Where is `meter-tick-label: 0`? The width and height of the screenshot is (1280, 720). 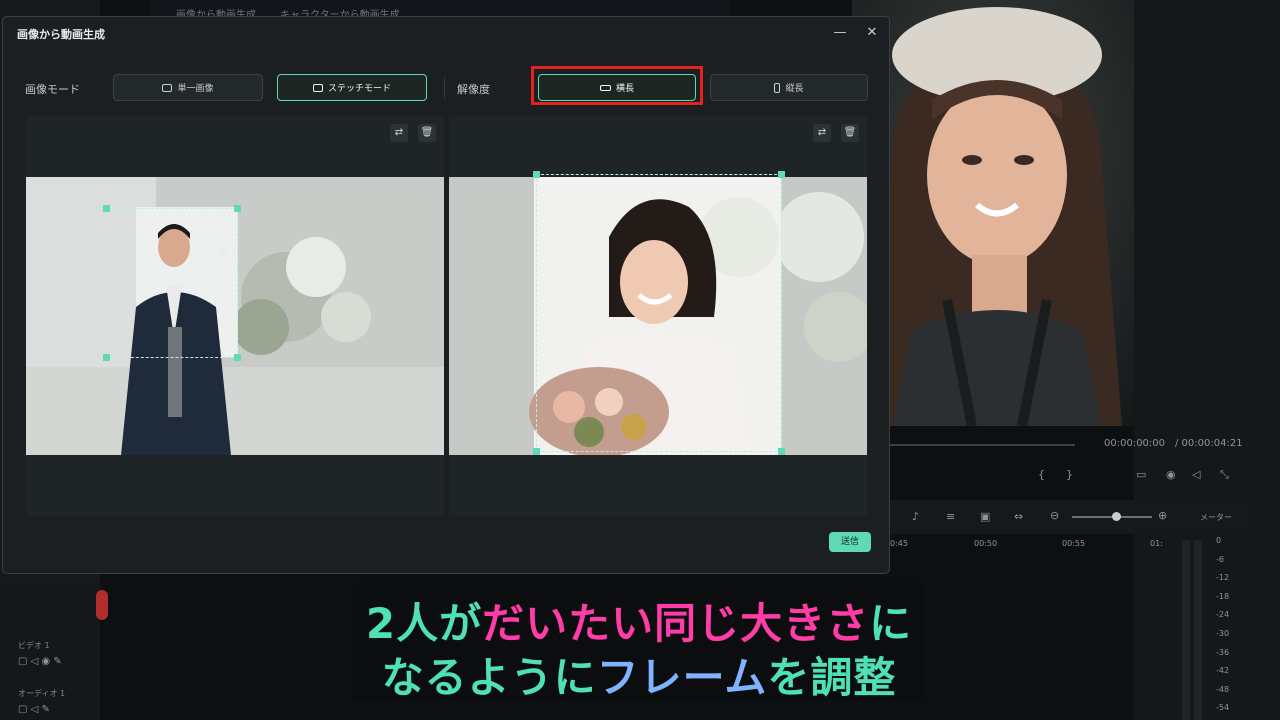
meter-tick-label: 0 is located at coordinates (1219, 540).